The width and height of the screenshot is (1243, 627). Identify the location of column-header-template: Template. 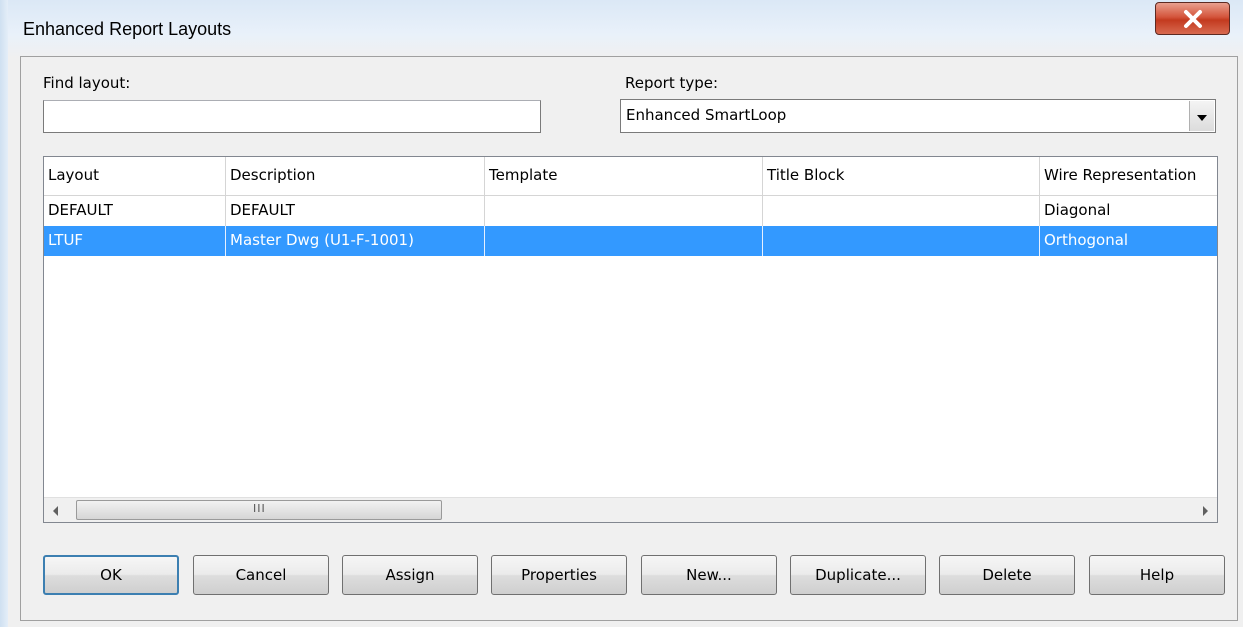
(624, 176).